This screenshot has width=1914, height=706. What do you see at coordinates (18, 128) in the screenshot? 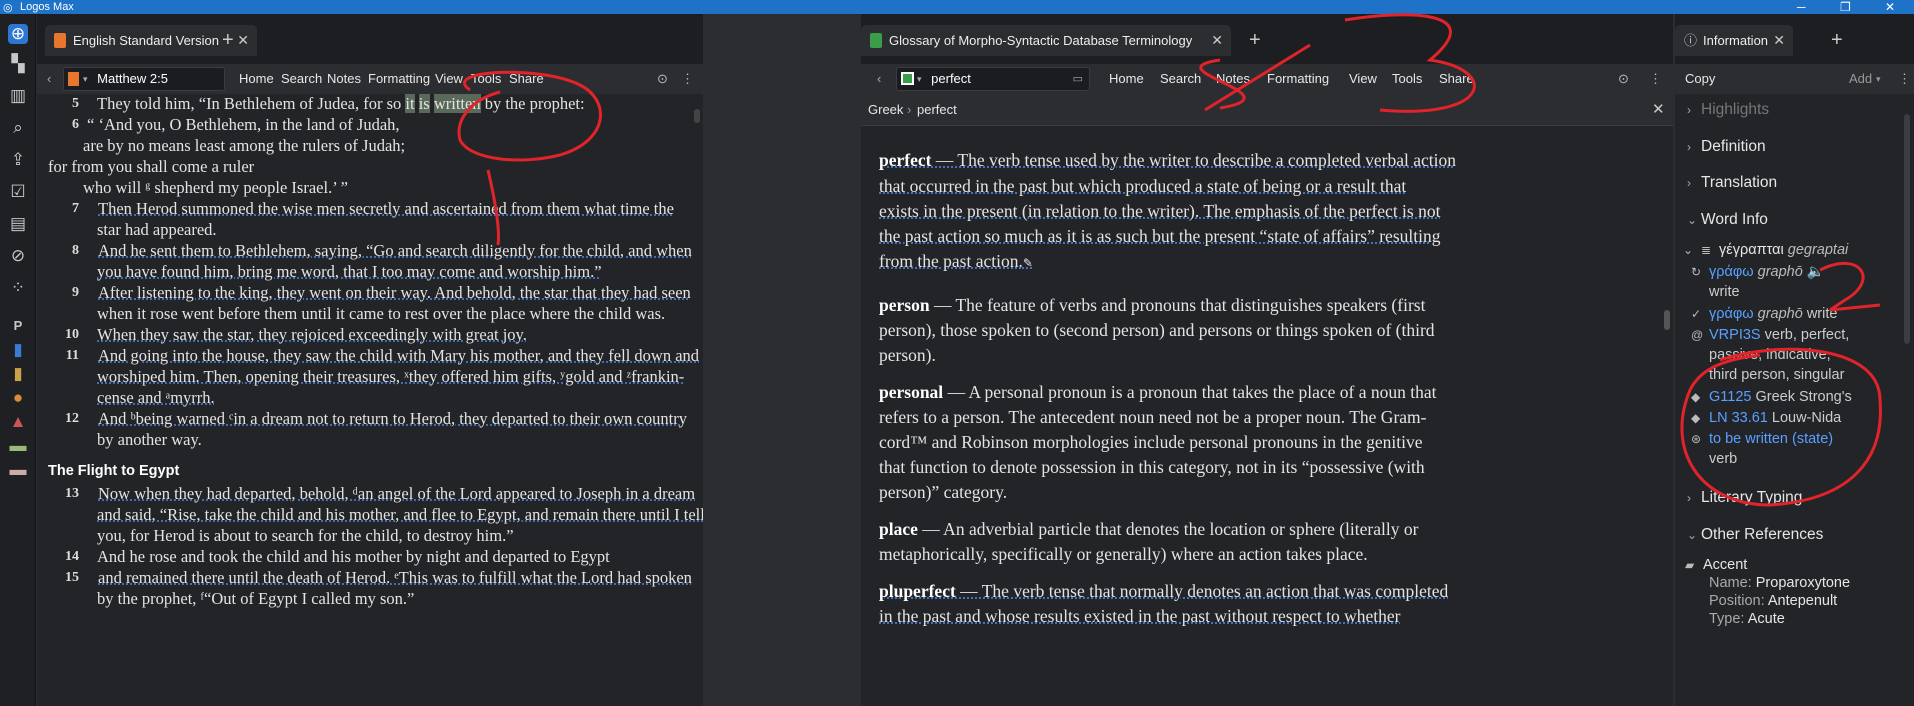
I see `search-icon: ⌕` at bounding box center [18, 128].